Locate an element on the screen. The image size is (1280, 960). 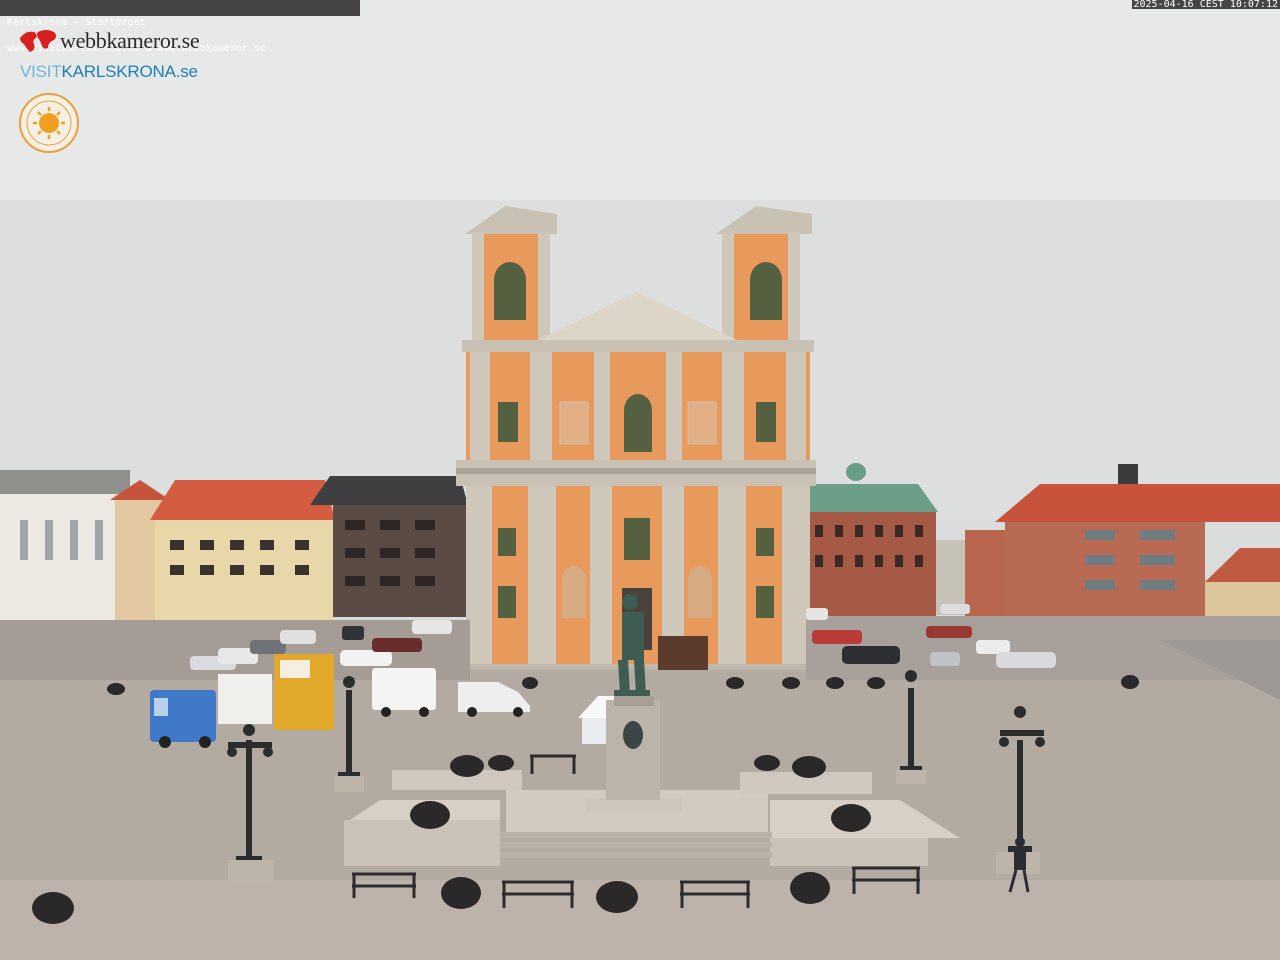
caption-timestamp: 2025-04-16 CEST 10:07:12 is located at coordinates (1205, 5).